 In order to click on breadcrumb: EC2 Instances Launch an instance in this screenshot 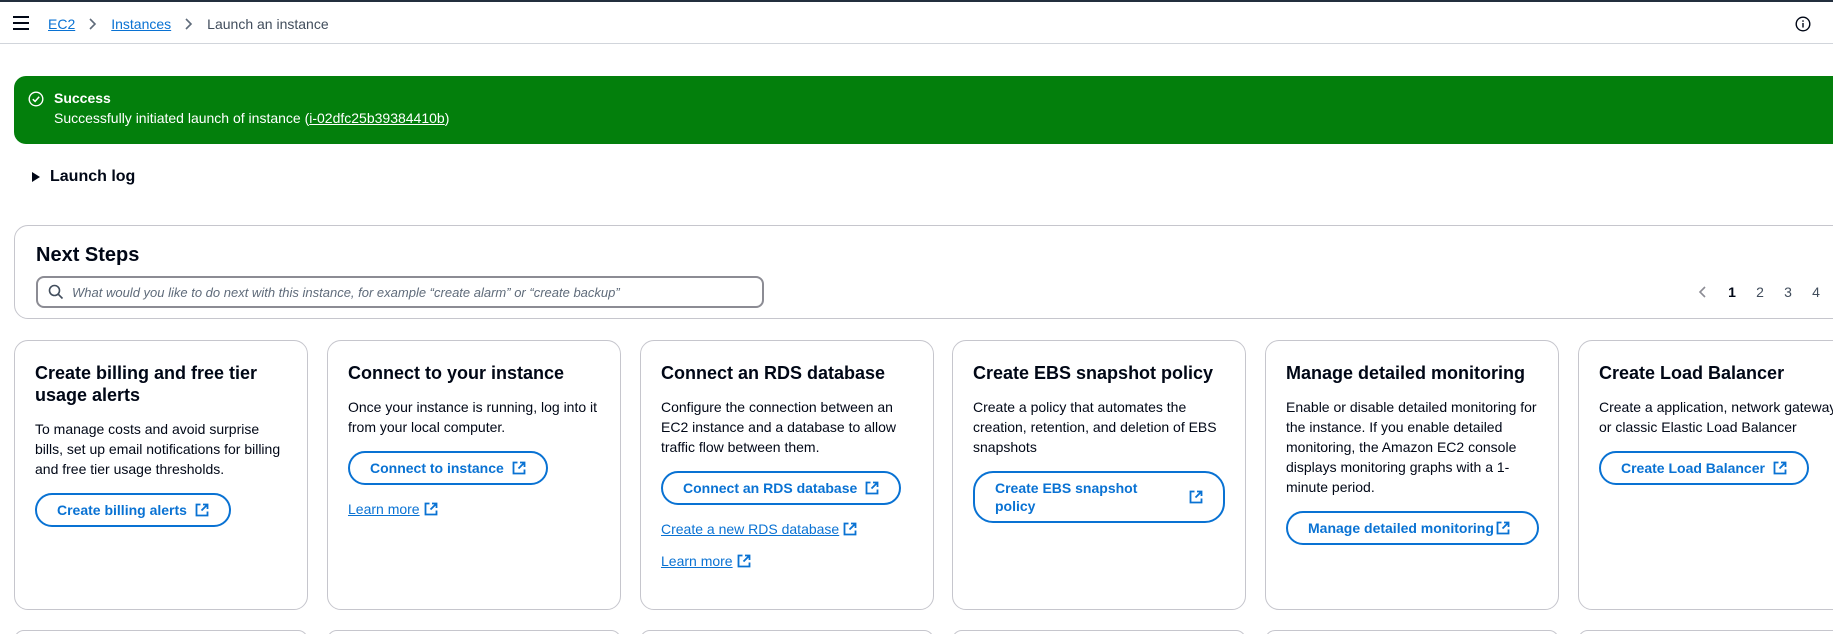, I will do `click(188, 24)`.